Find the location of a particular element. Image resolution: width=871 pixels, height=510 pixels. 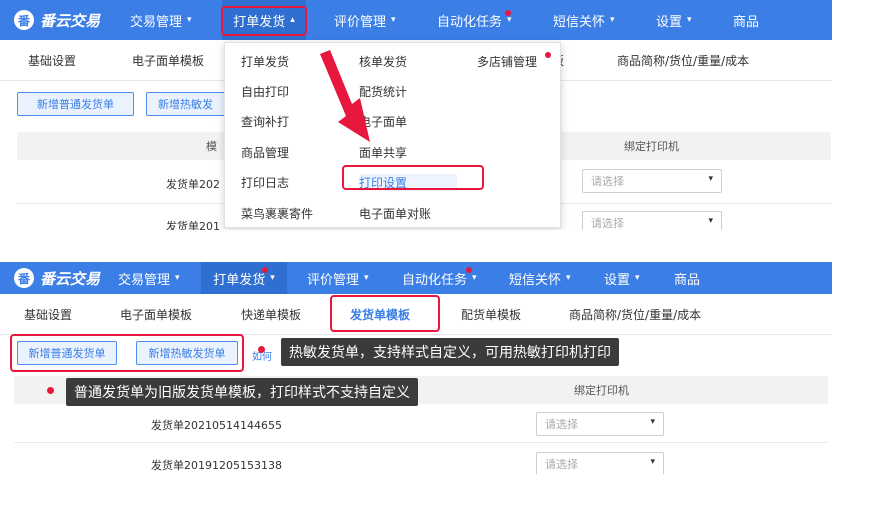

menu-item-cainiao-send: 菜鸟裹裹寄件 is located at coordinates (277, 213).